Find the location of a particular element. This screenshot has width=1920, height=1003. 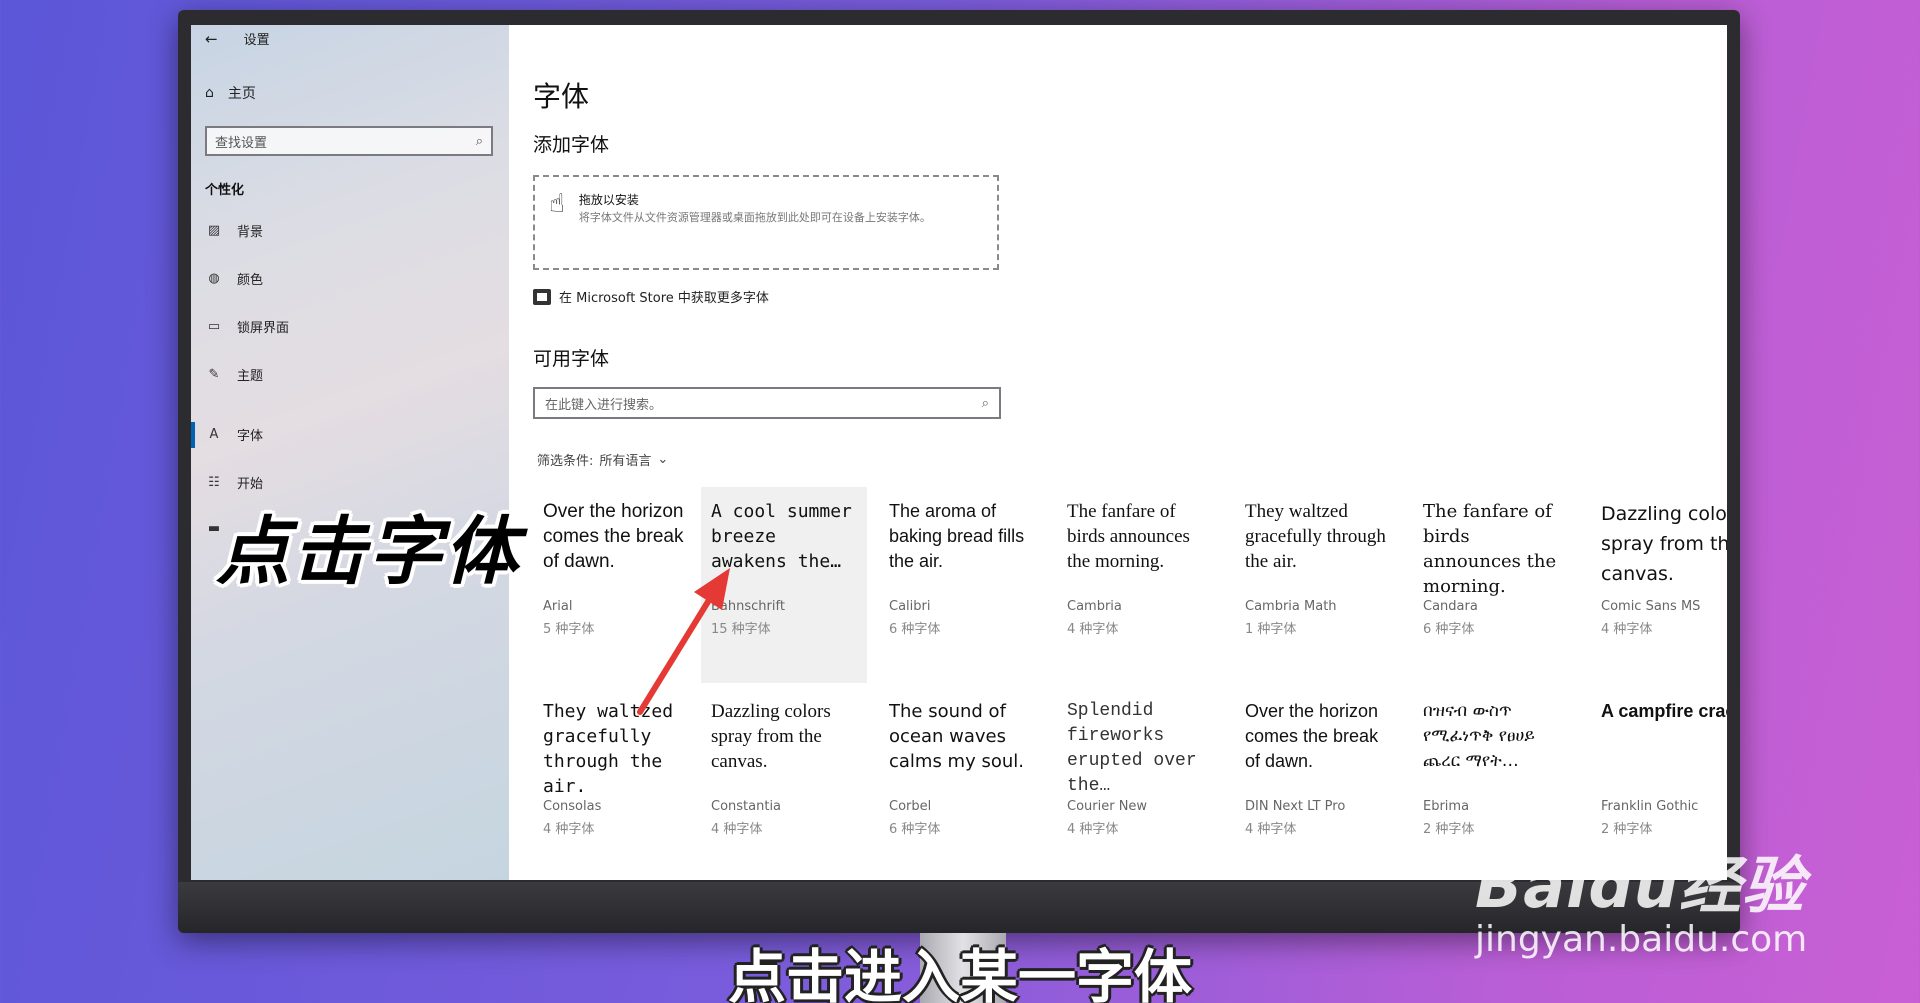

arrow-head is located at coordinates (712, 589).